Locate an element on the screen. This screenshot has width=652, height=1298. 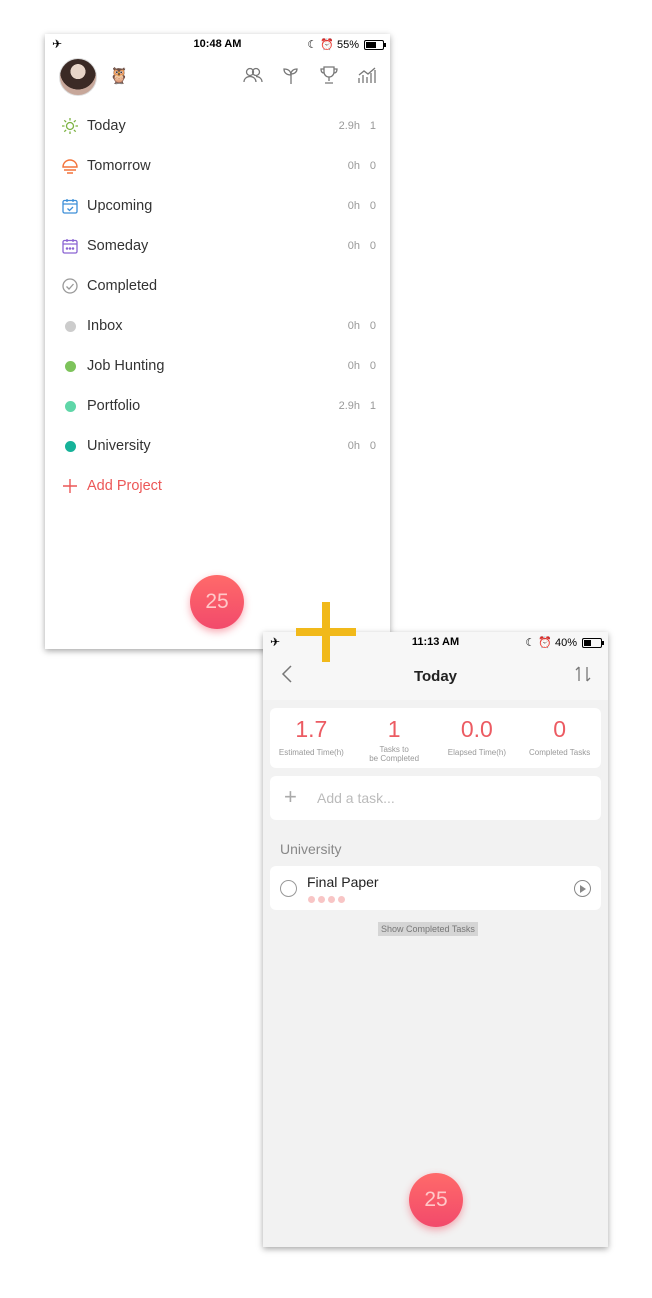
calendar-check-icon is located at coordinates (70, 206).